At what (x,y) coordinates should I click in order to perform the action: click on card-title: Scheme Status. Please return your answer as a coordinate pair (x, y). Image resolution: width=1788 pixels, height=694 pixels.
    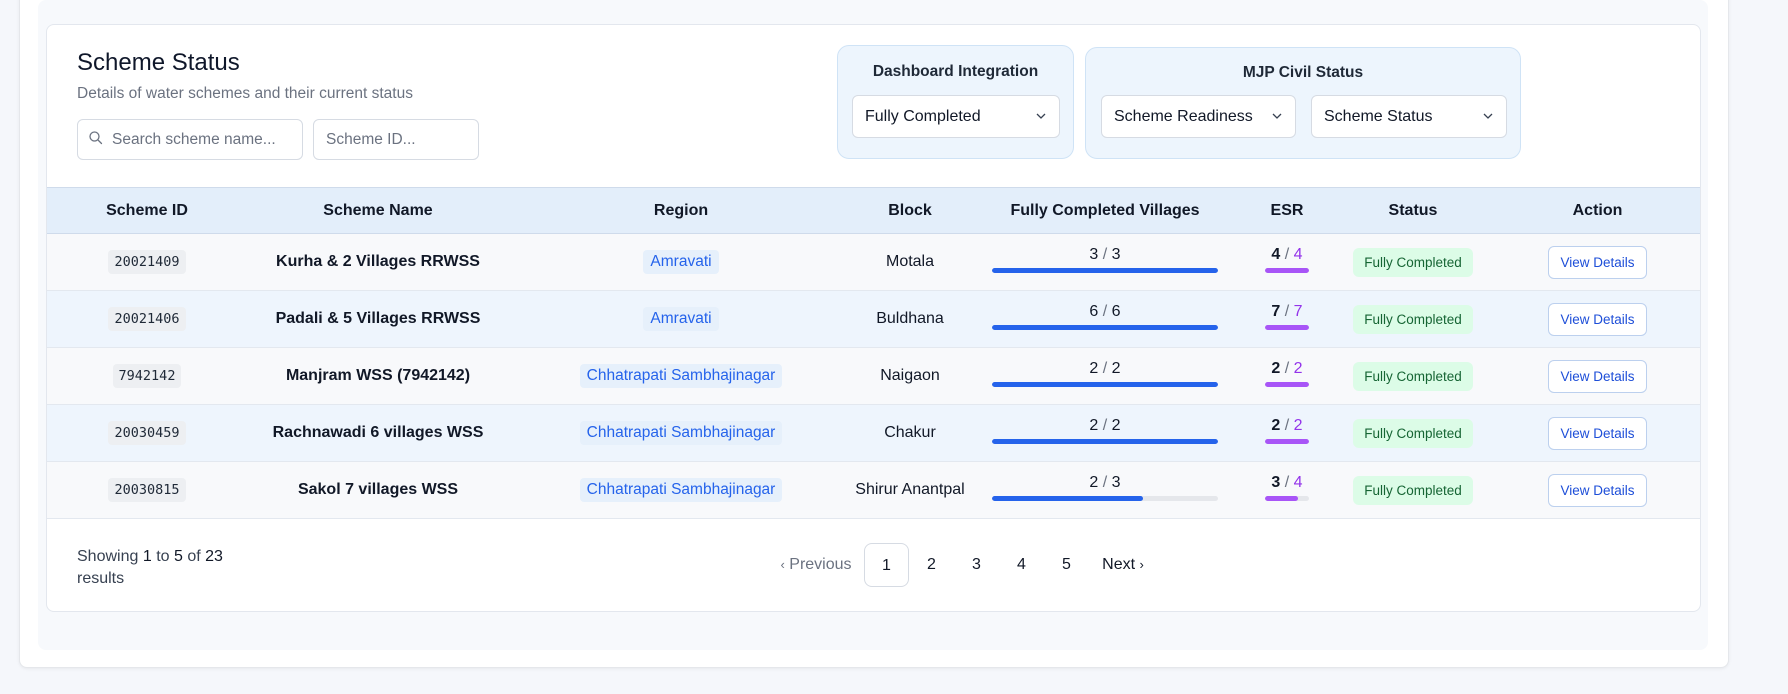
    Looking at the image, I should click on (158, 62).